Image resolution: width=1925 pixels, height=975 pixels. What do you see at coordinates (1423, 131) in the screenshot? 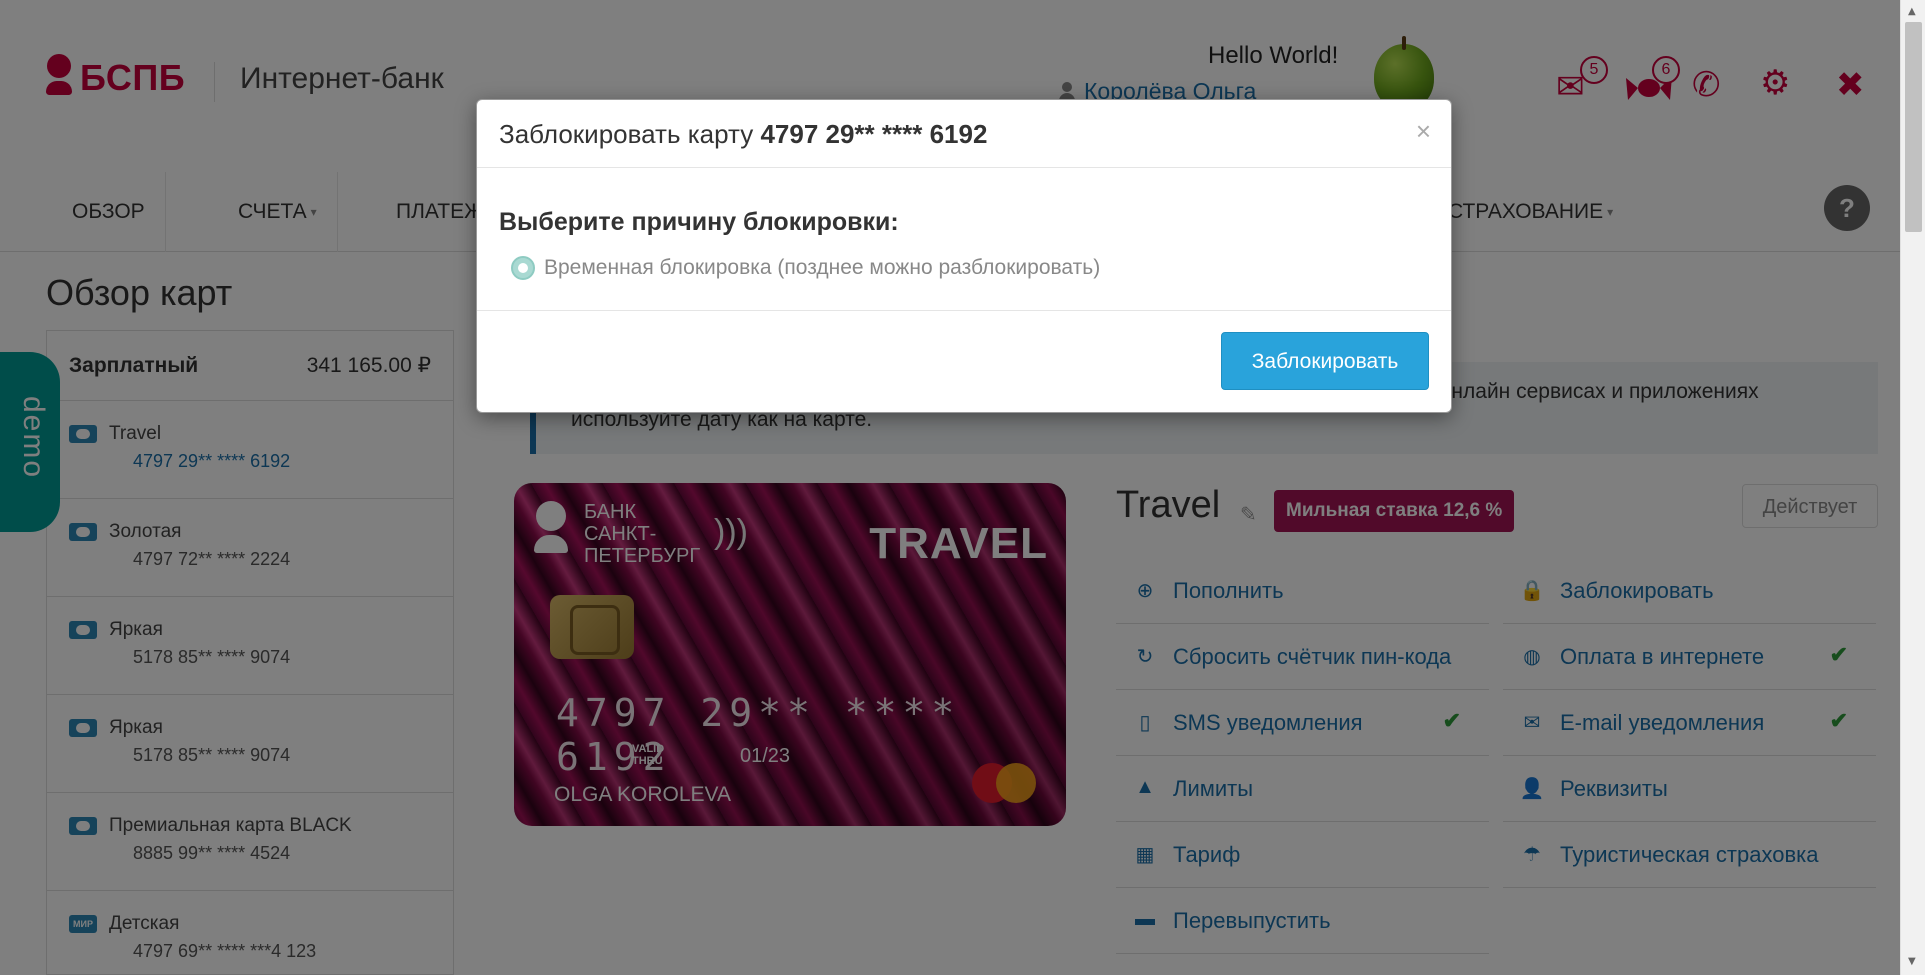
I see `close-button: ×` at bounding box center [1423, 131].